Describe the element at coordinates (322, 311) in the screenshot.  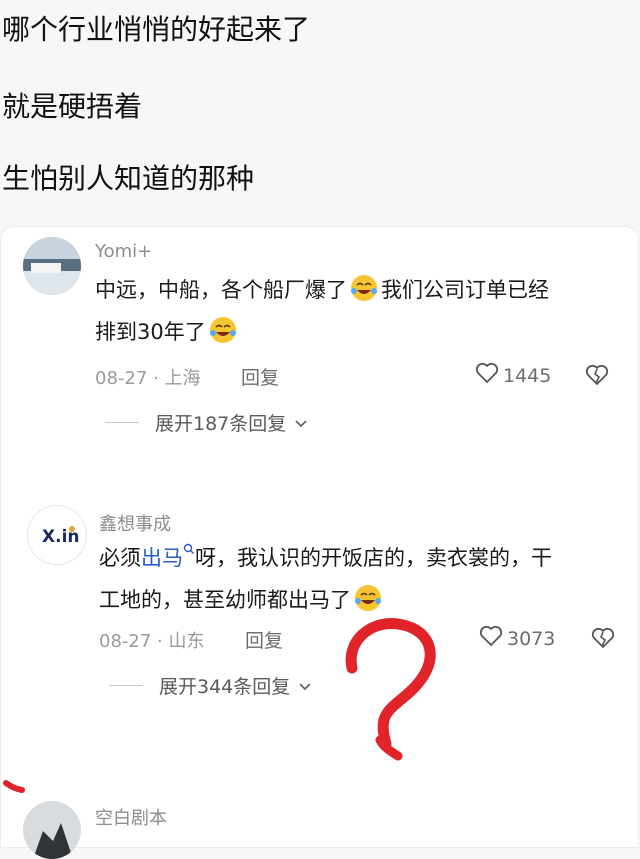
I see `comment-text: 中远，中船，各个船厂爆了 我们公司订单已经 排到30年了` at that location.